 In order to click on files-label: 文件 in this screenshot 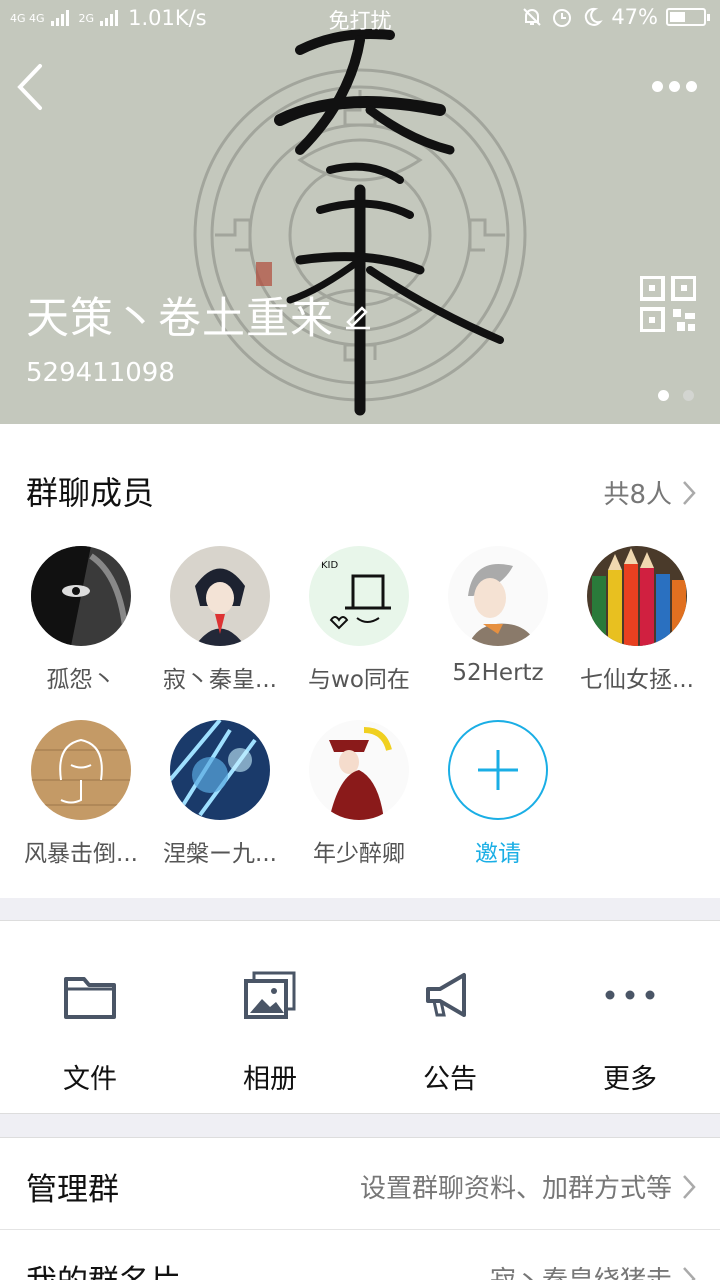, I will do `click(90, 1079)`.